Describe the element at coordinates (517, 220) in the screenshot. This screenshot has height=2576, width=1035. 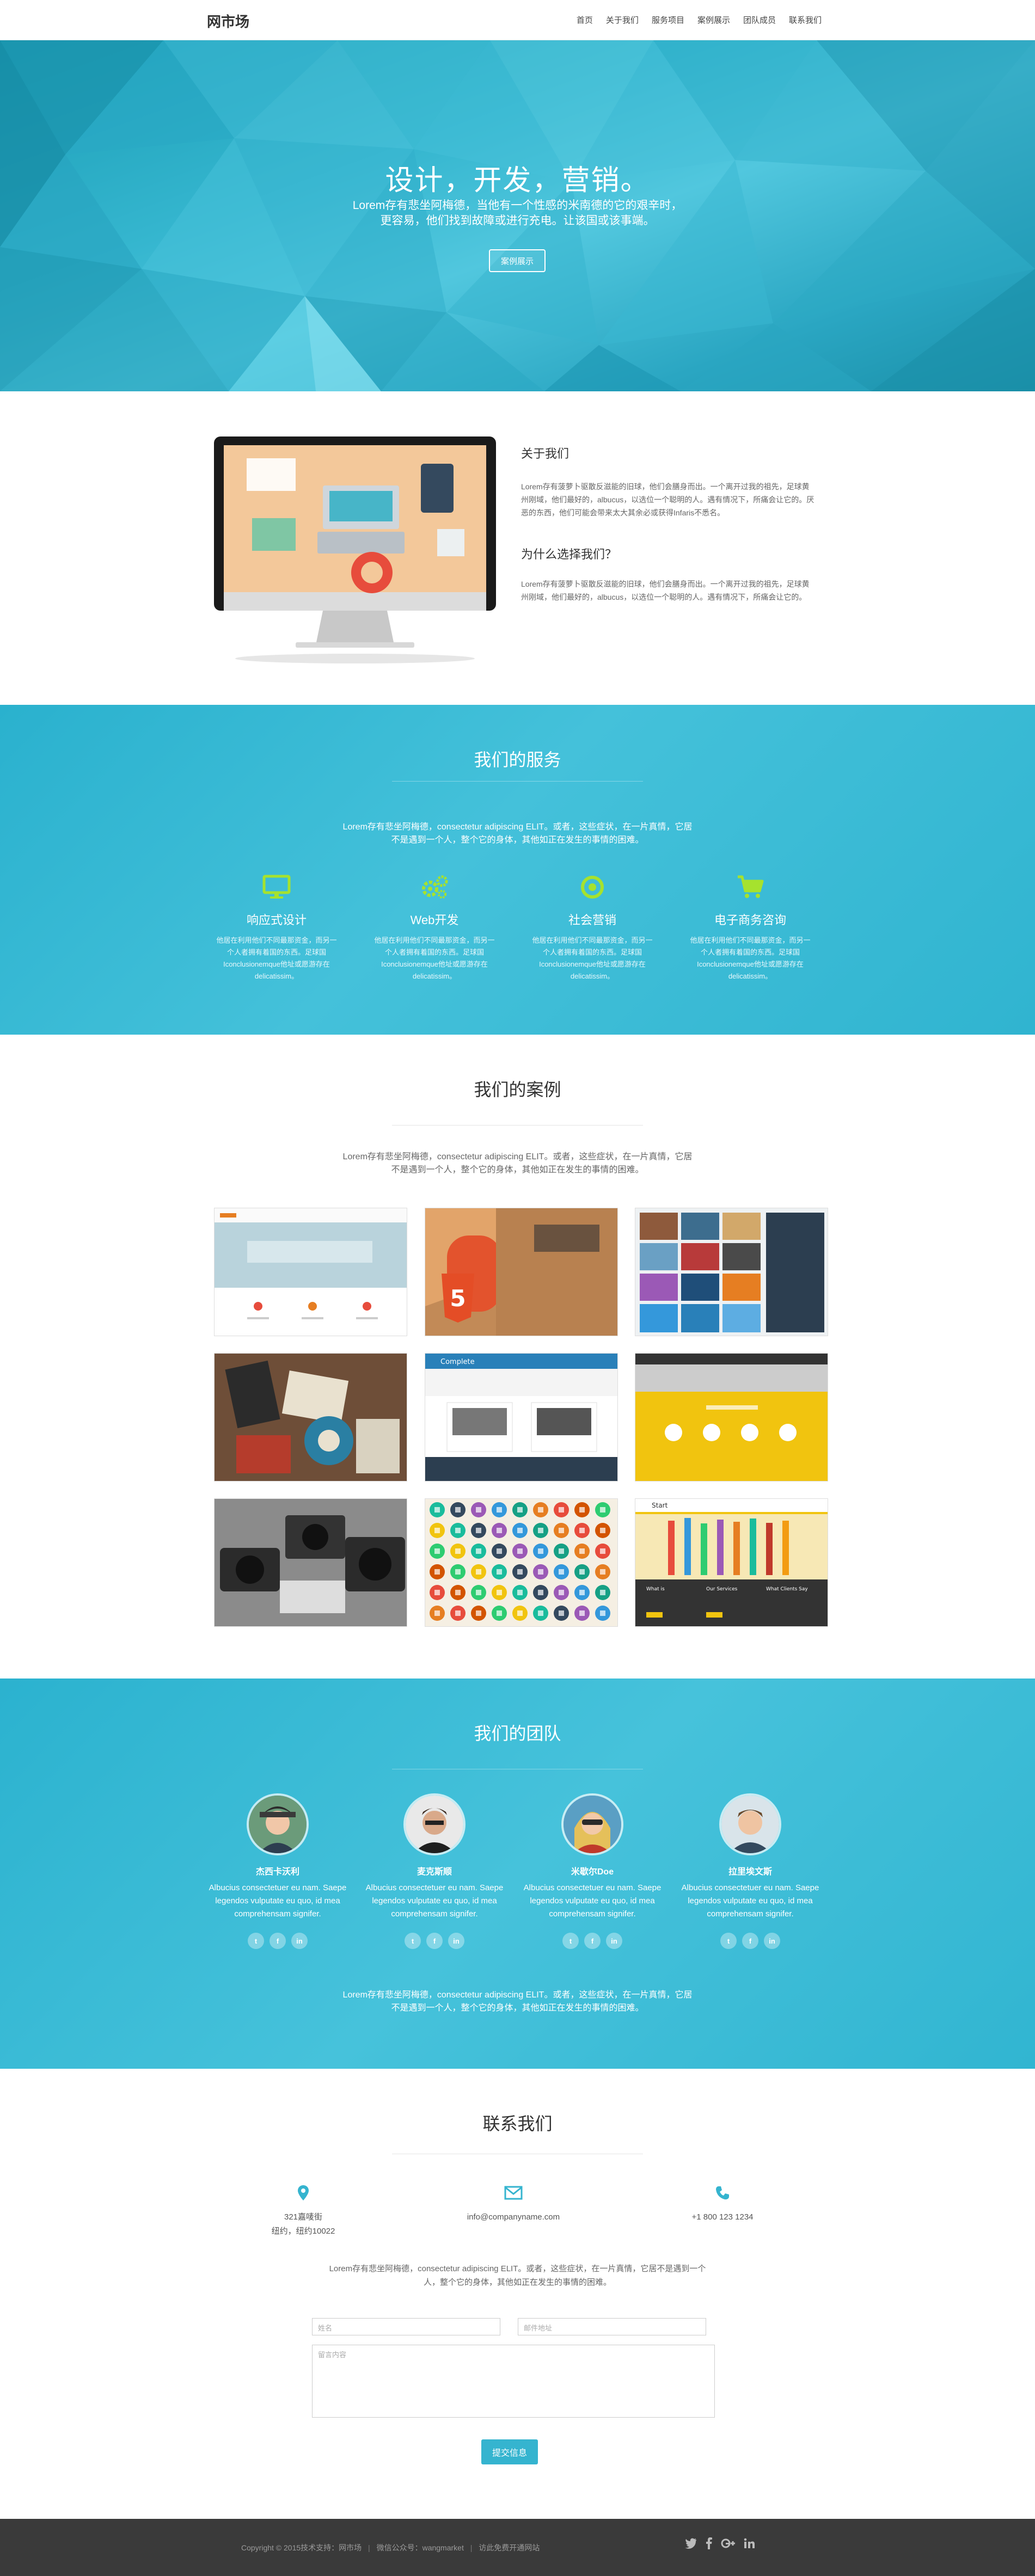
I see `hero-subtitle-line2: 更容易，他们找到故障或进行充电。让该国或该事端。` at that location.